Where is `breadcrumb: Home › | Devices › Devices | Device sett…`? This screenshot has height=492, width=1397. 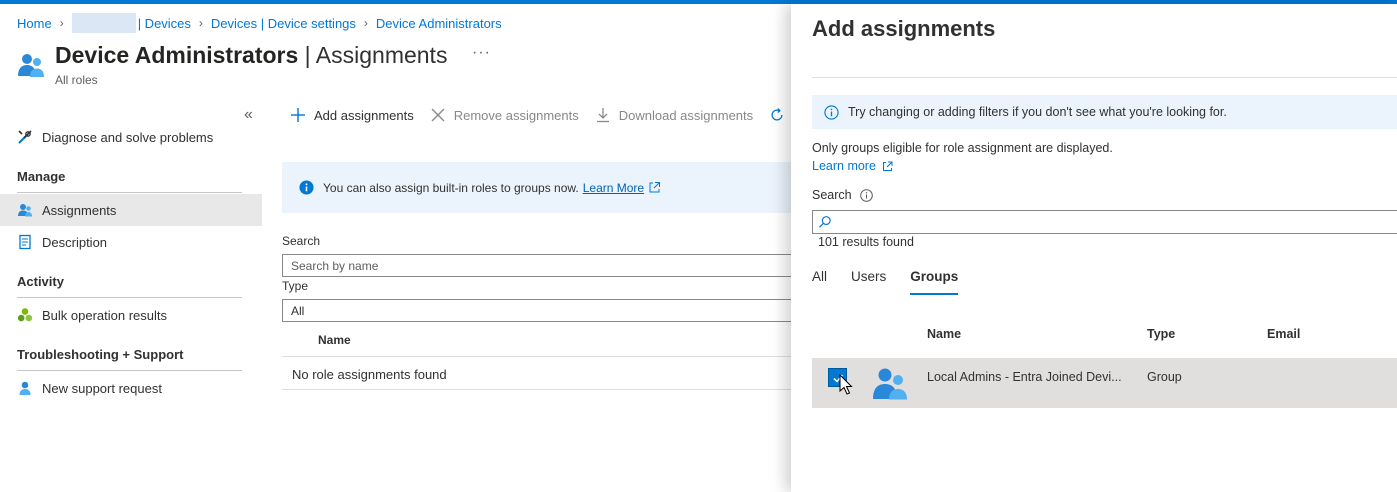
breadcrumb: Home › | Devices › Devices | Device sett… is located at coordinates (259, 23).